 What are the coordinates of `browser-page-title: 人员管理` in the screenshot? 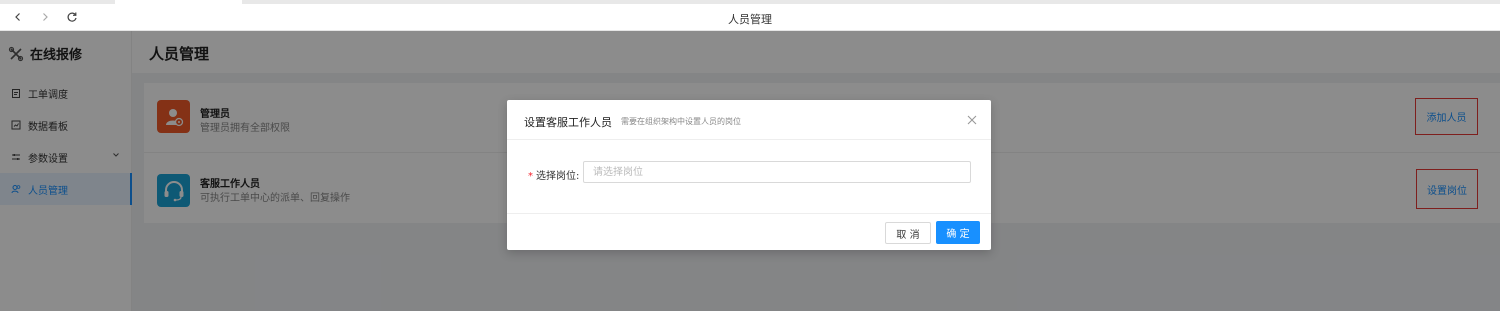 It's located at (750, 19).